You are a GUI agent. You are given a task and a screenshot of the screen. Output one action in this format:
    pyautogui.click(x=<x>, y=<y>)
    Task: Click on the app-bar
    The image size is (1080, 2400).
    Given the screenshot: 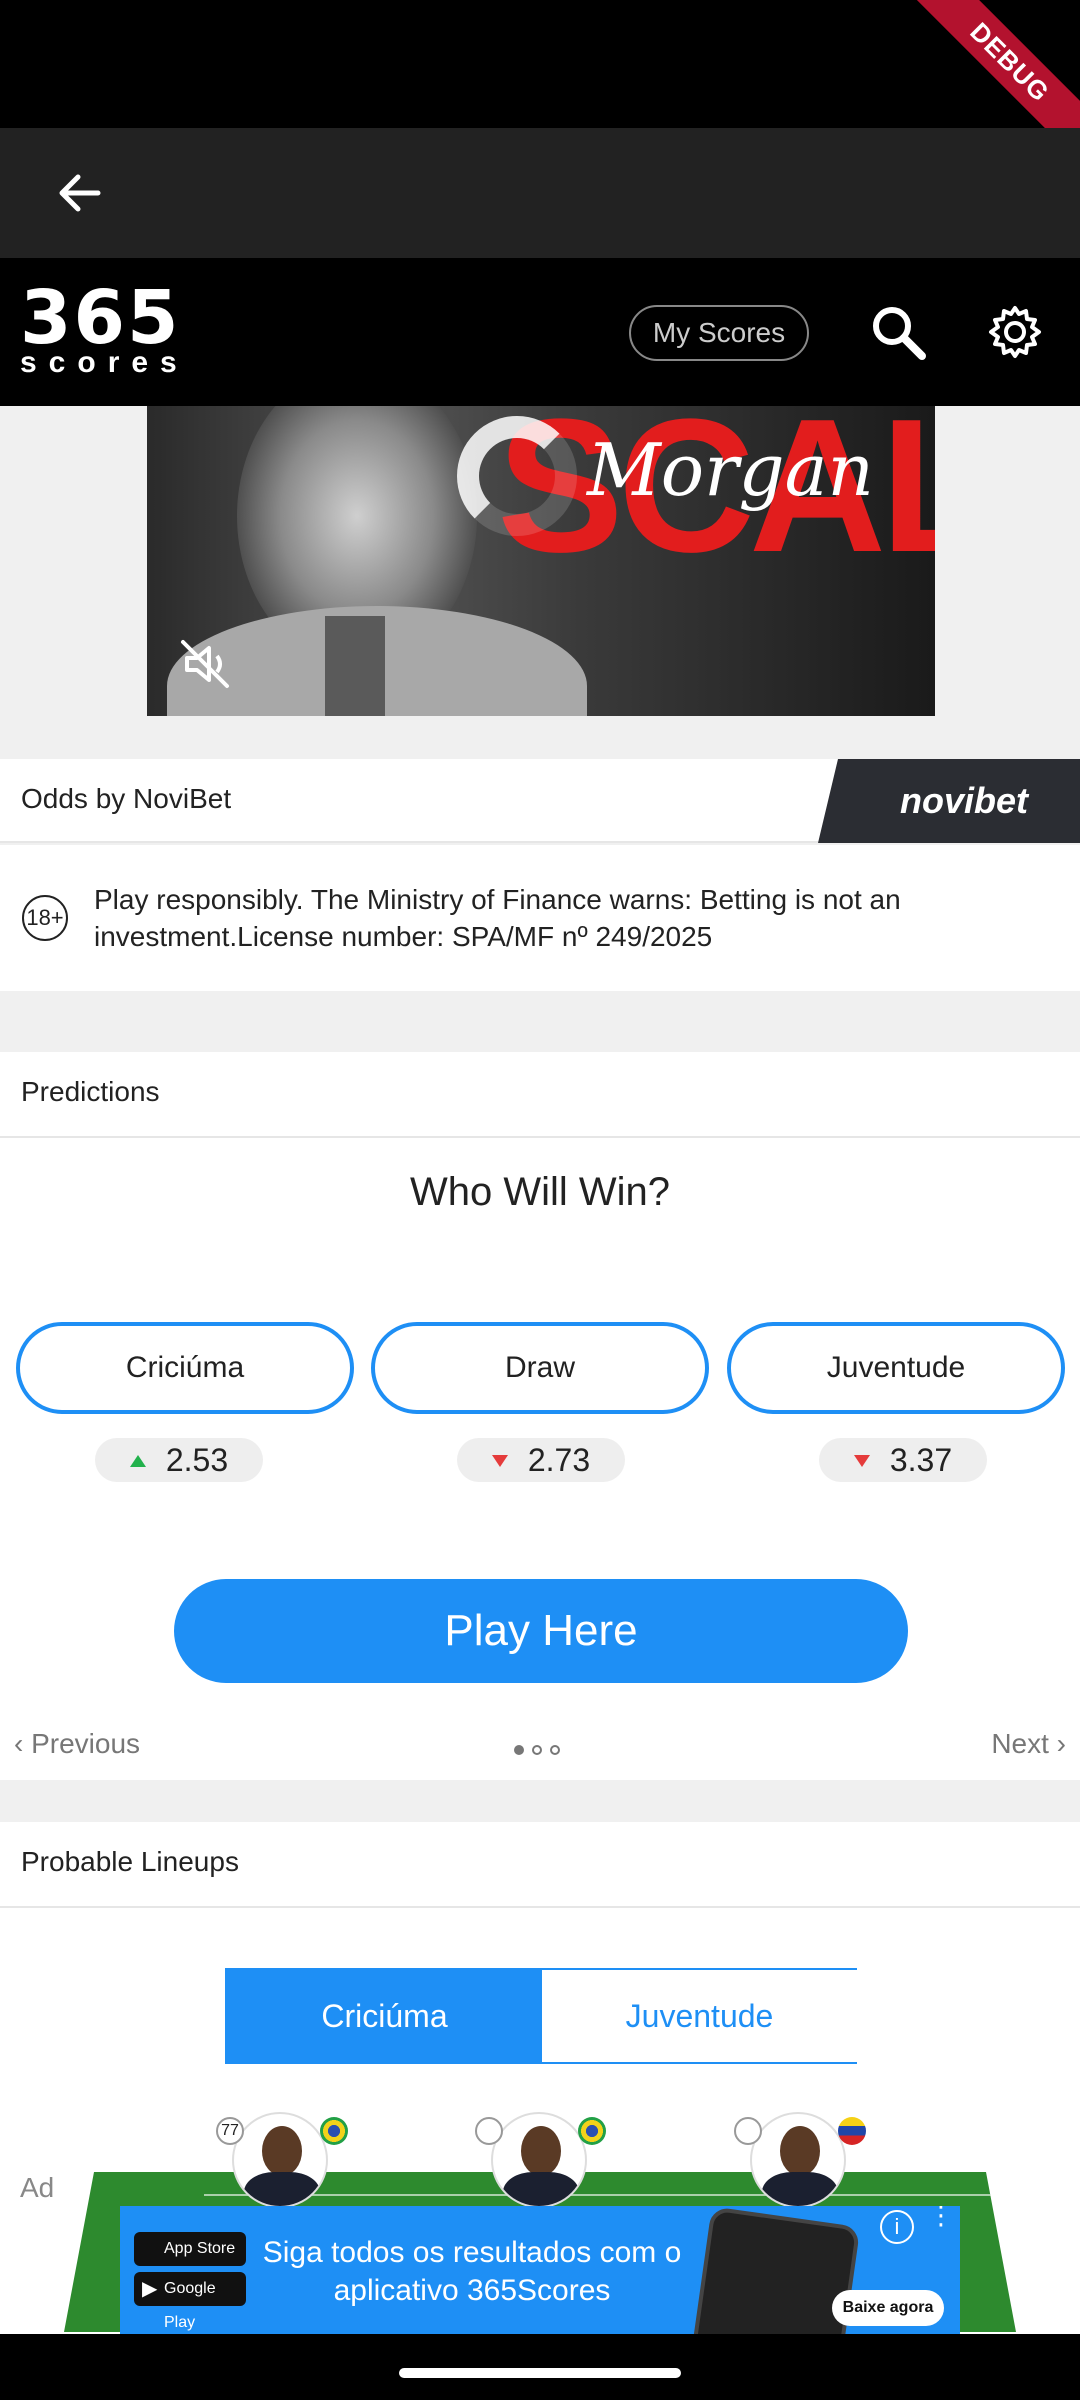 What is the action you would take?
    pyautogui.click(x=540, y=193)
    